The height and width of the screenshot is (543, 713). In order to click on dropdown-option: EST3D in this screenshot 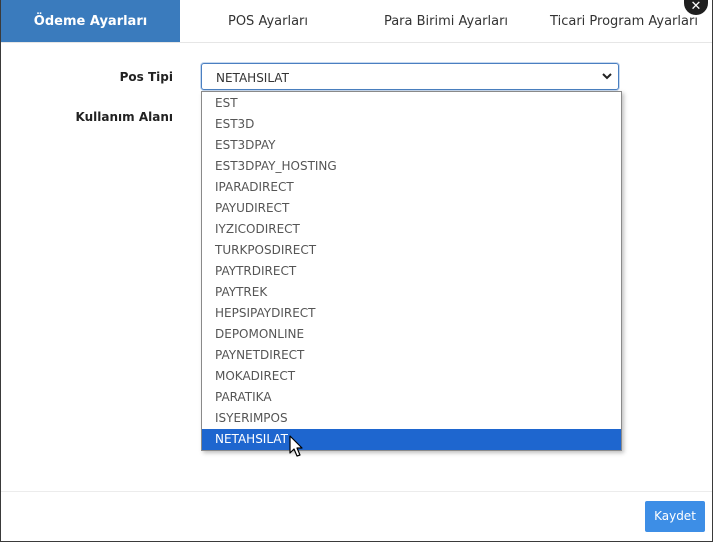, I will do `click(411, 124)`.